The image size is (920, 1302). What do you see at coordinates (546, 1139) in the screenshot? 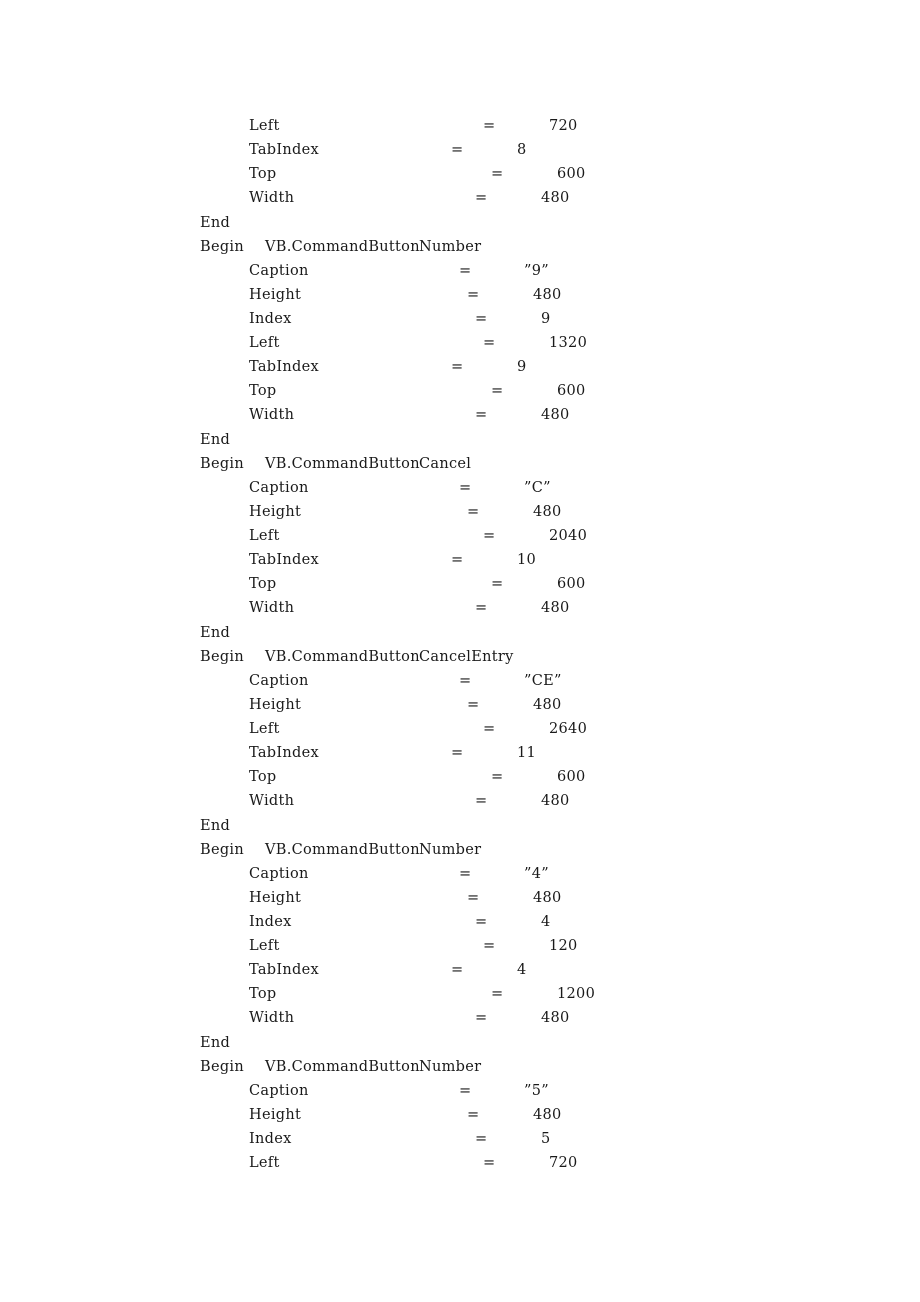
I see `property-value: 5` at bounding box center [546, 1139].